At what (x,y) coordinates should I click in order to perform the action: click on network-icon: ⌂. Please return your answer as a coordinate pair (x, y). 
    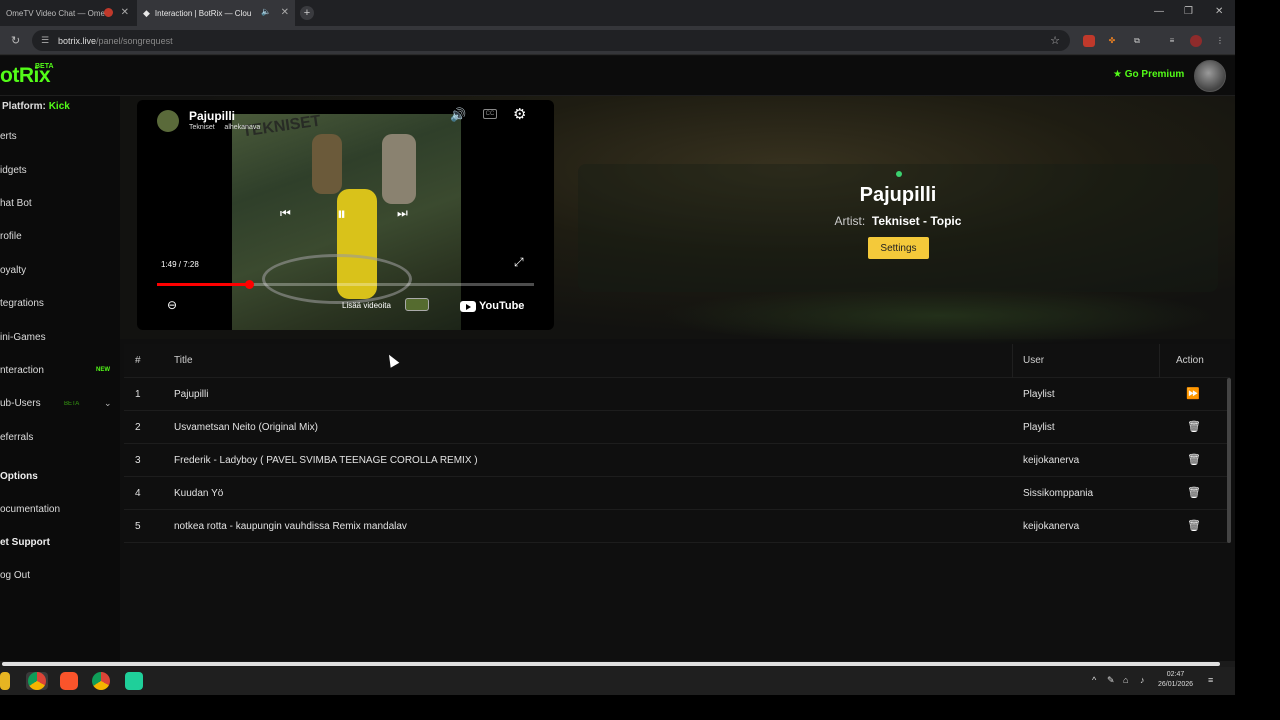
    Looking at the image, I should click on (1125, 680).